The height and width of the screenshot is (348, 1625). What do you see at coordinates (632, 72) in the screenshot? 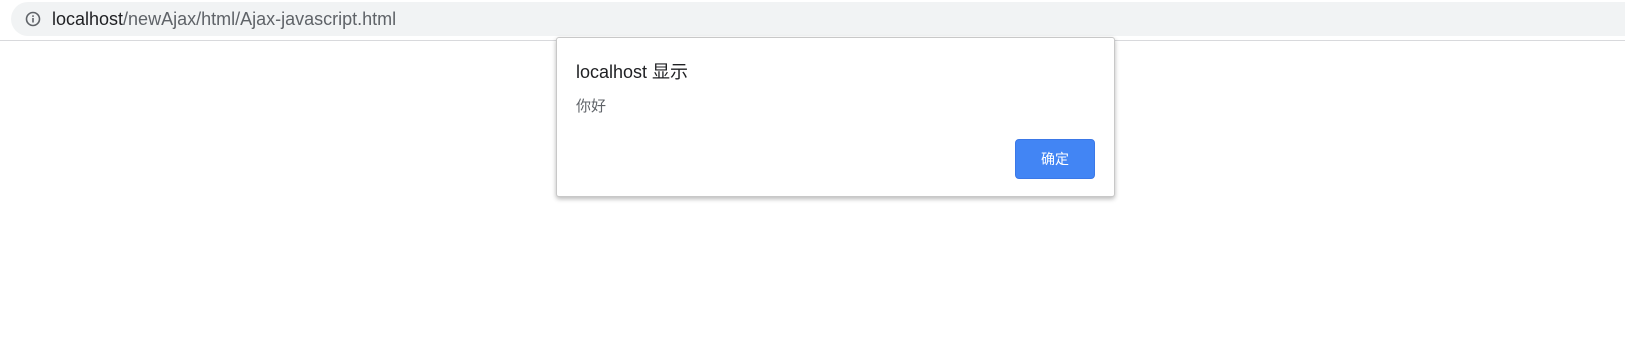
I see `dialog-title: localhost 显示` at bounding box center [632, 72].